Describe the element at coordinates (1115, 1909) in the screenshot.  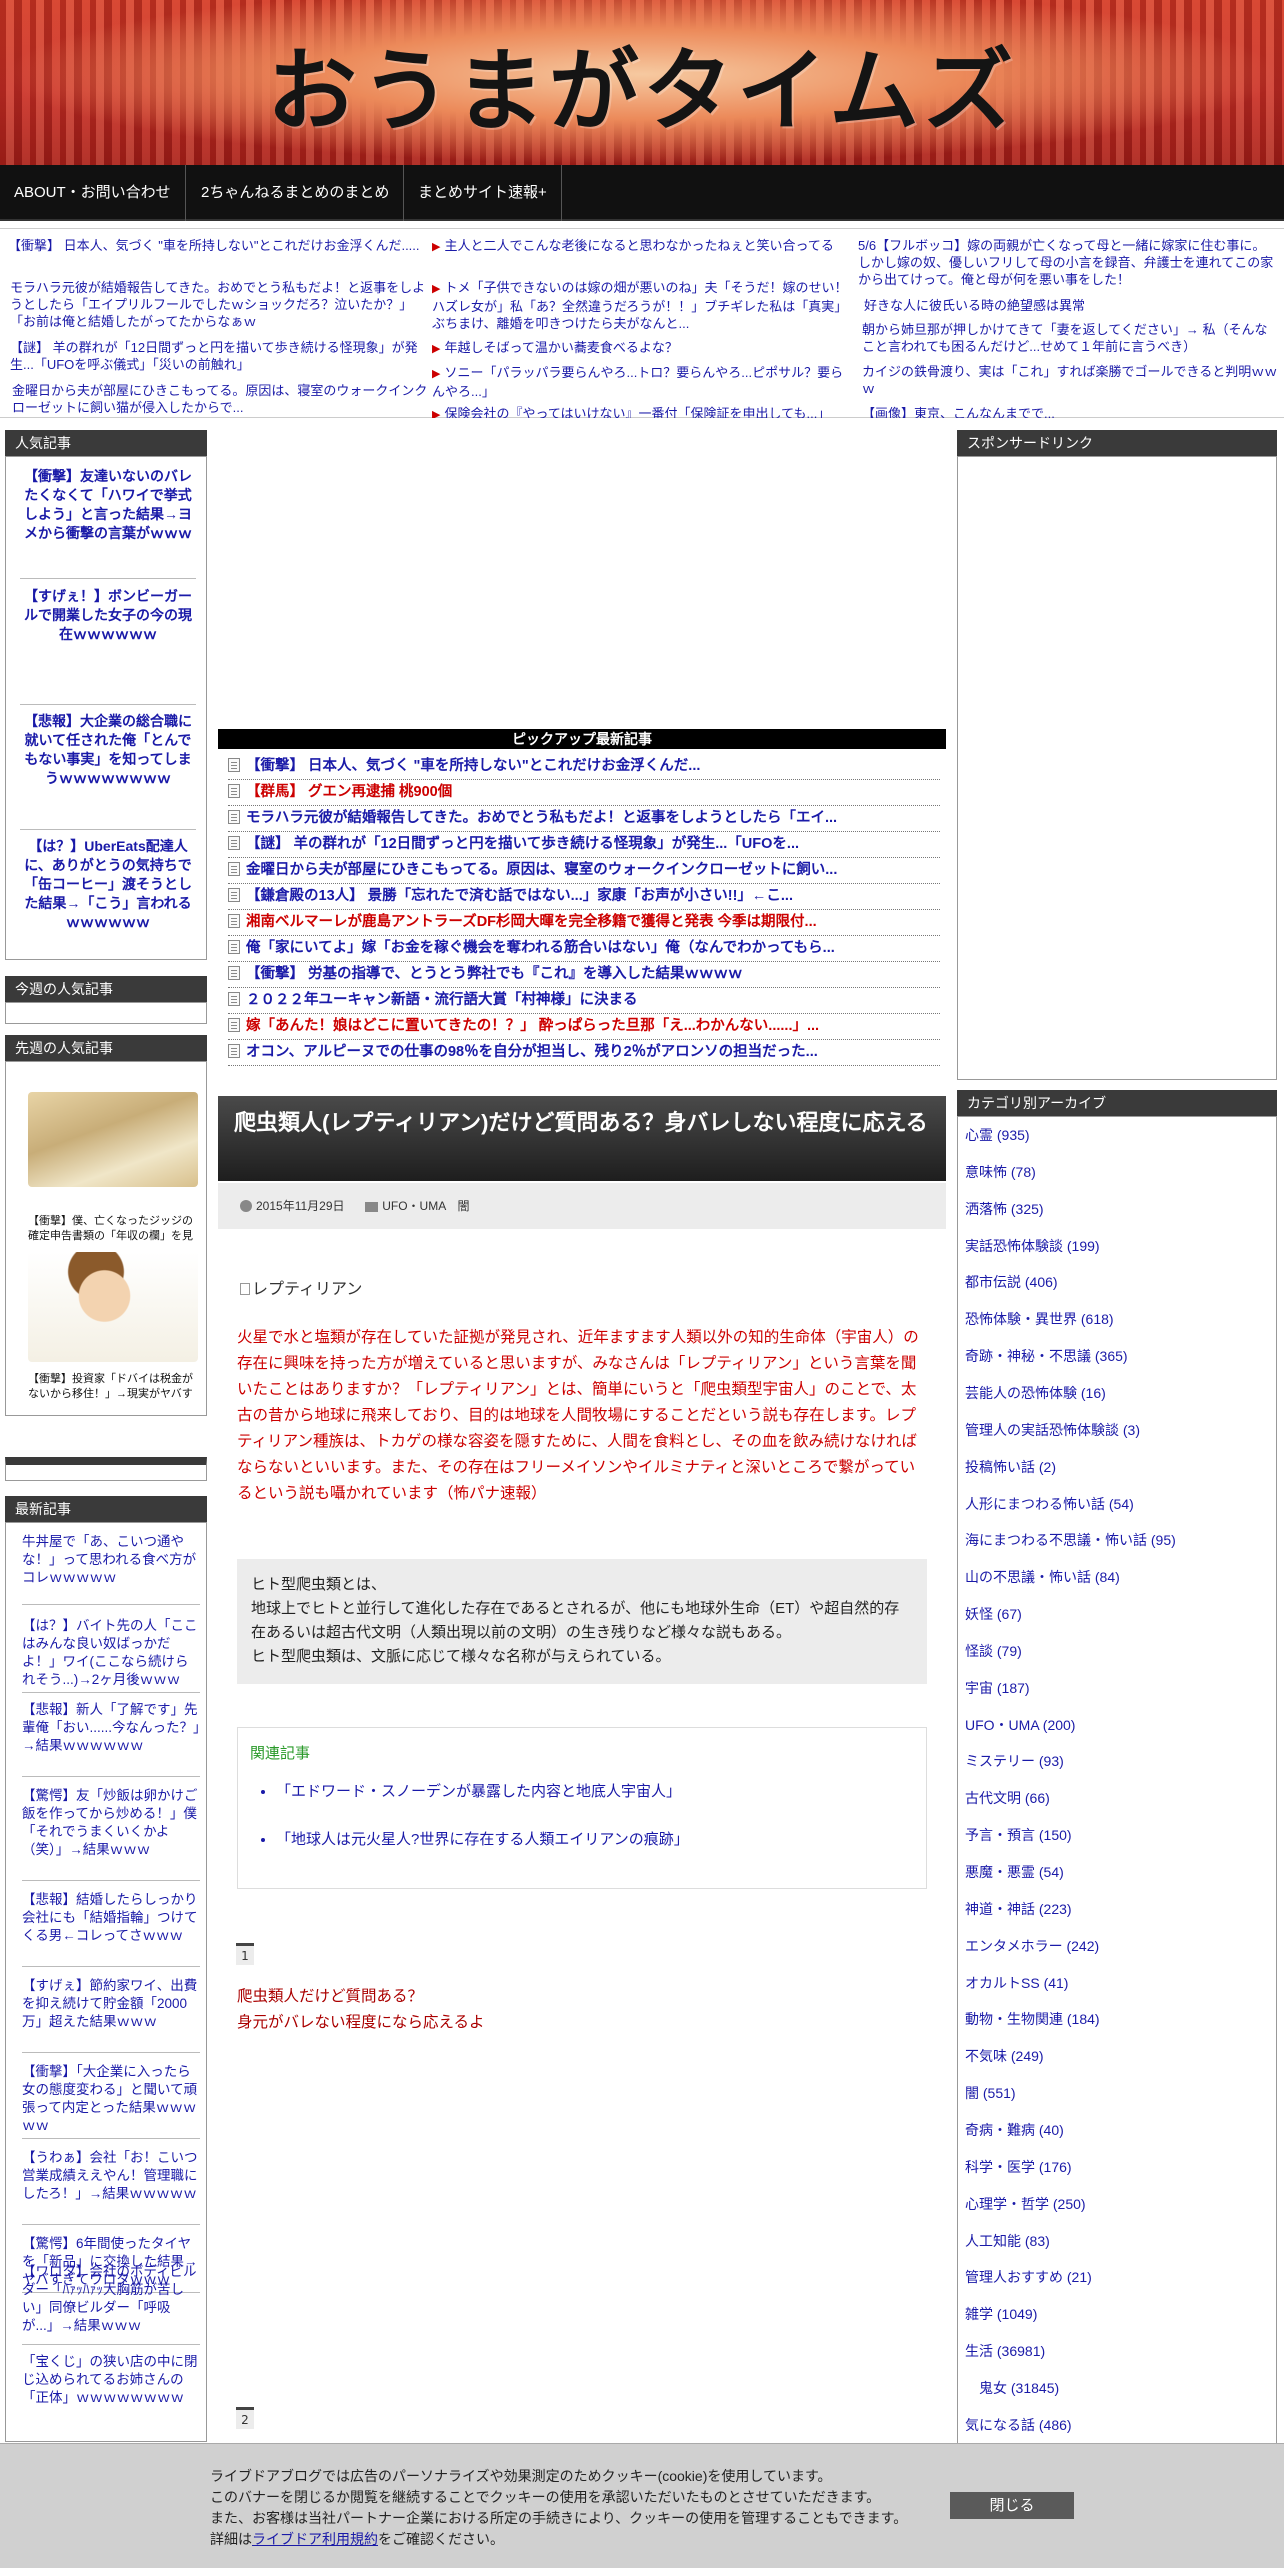
I see `category-link: 神道・神話 (223)` at that location.